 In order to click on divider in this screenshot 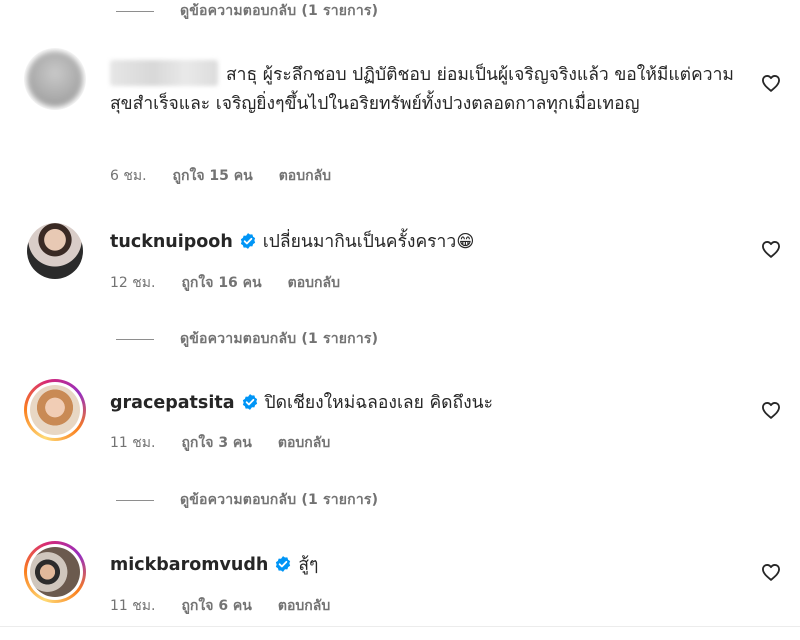, I will do `click(400, 626)`.